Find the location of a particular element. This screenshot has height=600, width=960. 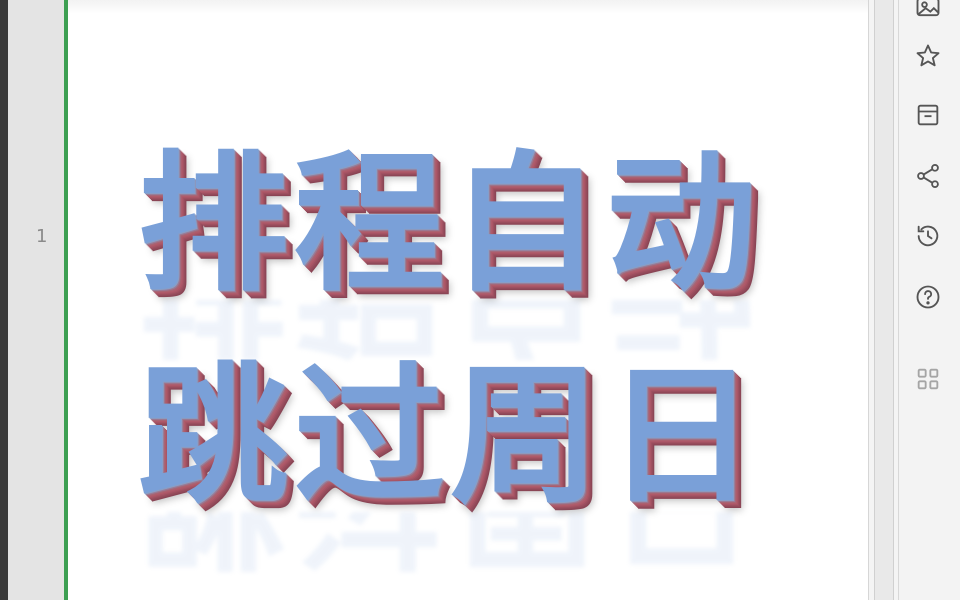

grid-icon is located at coordinates (928, 379).